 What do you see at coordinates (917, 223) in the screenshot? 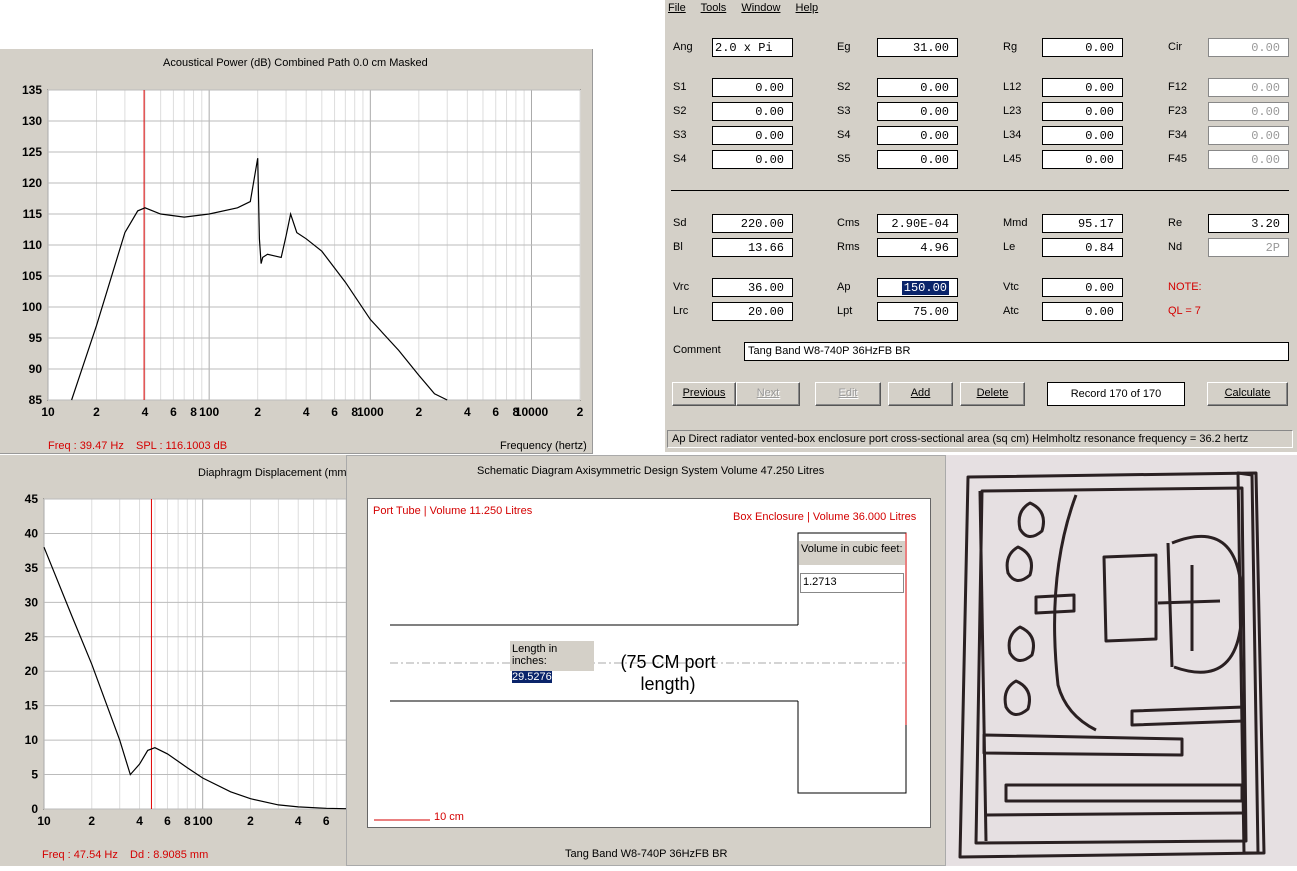
I see `param-field: 2.90E-04` at bounding box center [917, 223].